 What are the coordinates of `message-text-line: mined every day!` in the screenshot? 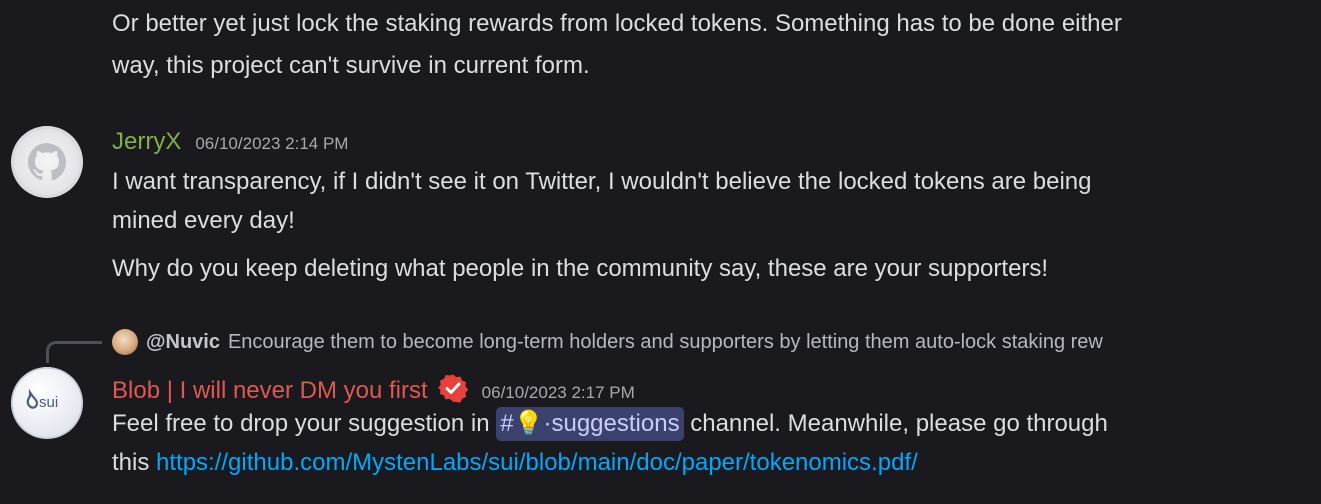 It's located at (203, 220).